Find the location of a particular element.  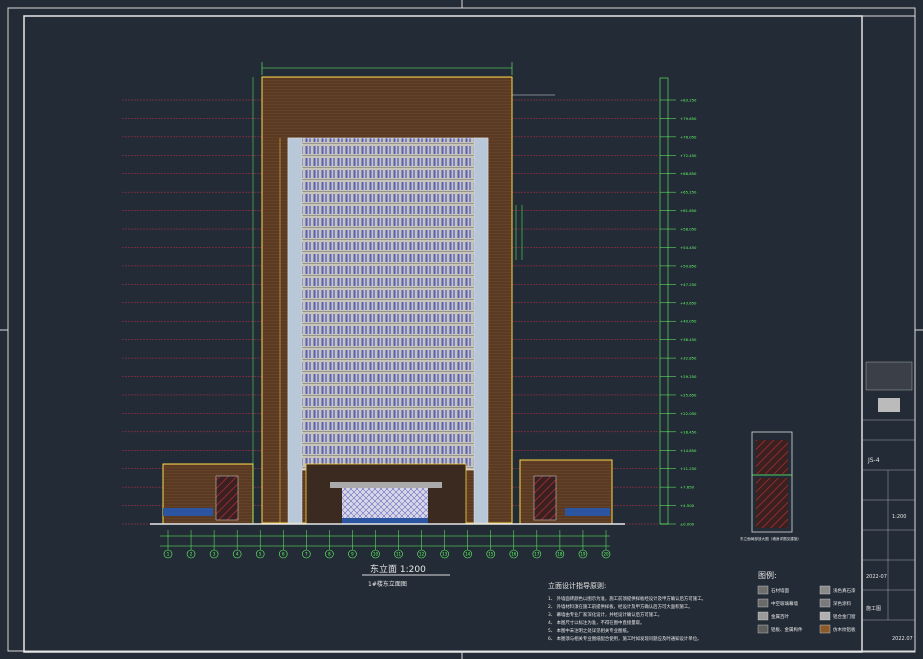

title-sheet-no: JS-4 is located at coordinates (873, 460).